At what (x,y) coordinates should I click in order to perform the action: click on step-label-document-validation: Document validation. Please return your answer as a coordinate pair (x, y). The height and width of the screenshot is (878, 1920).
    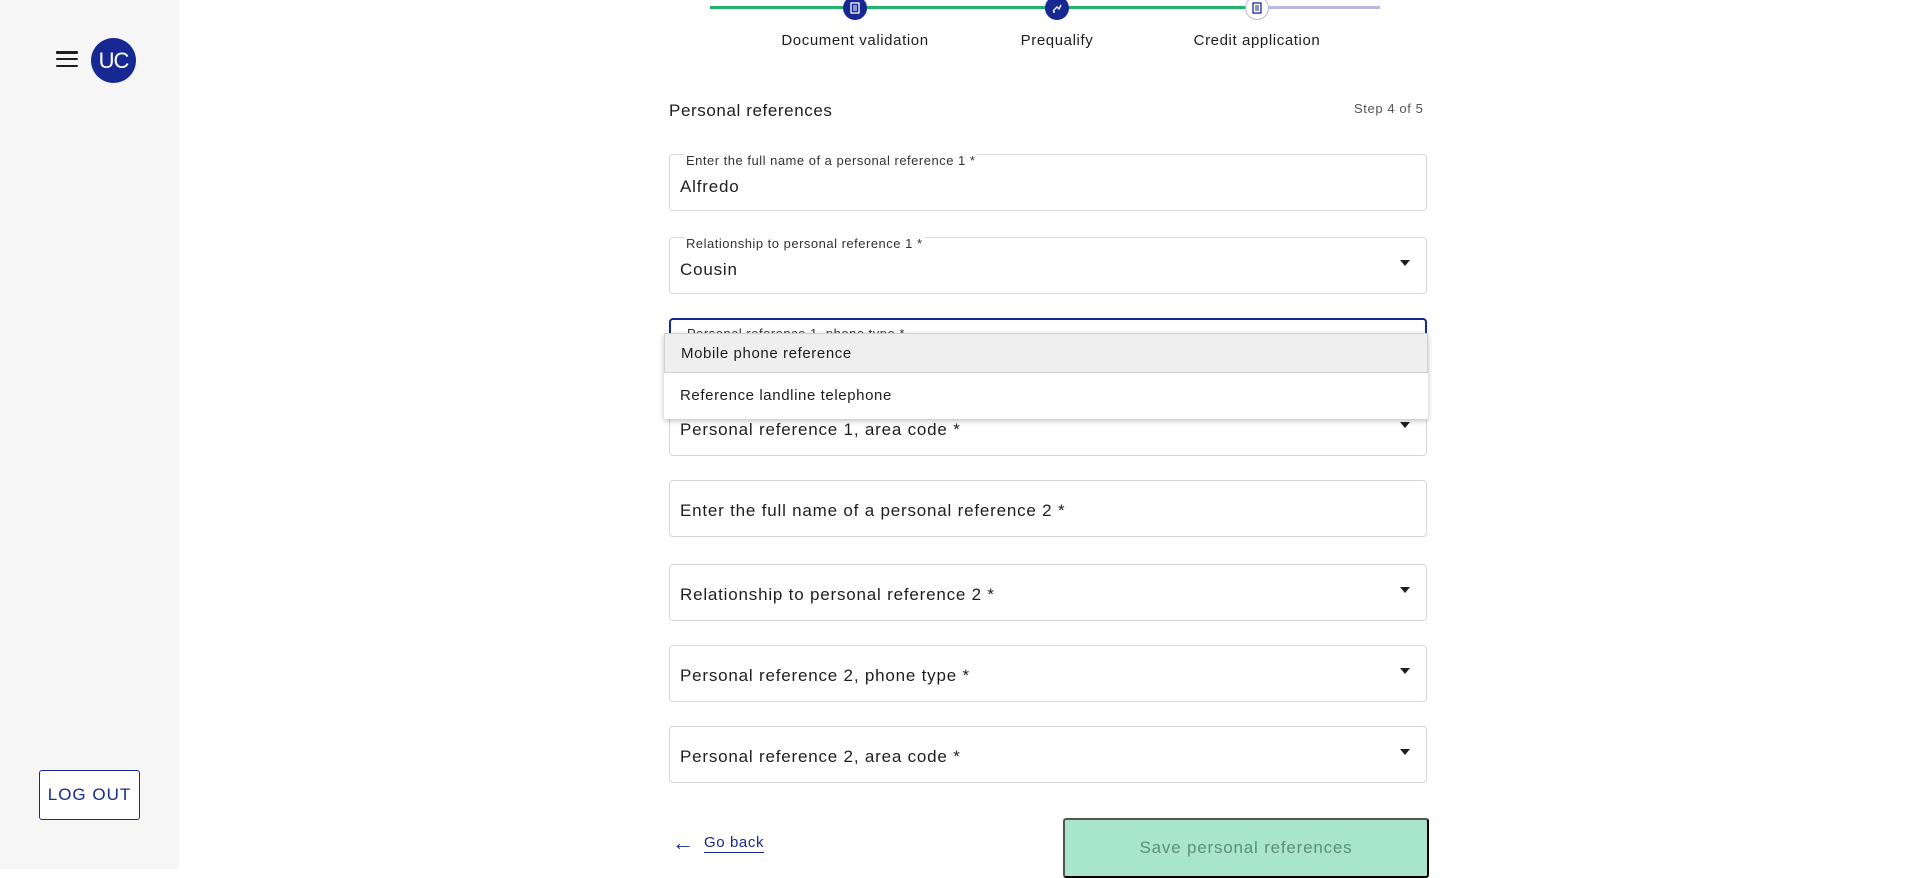
    Looking at the image, I should click on (855, 40).